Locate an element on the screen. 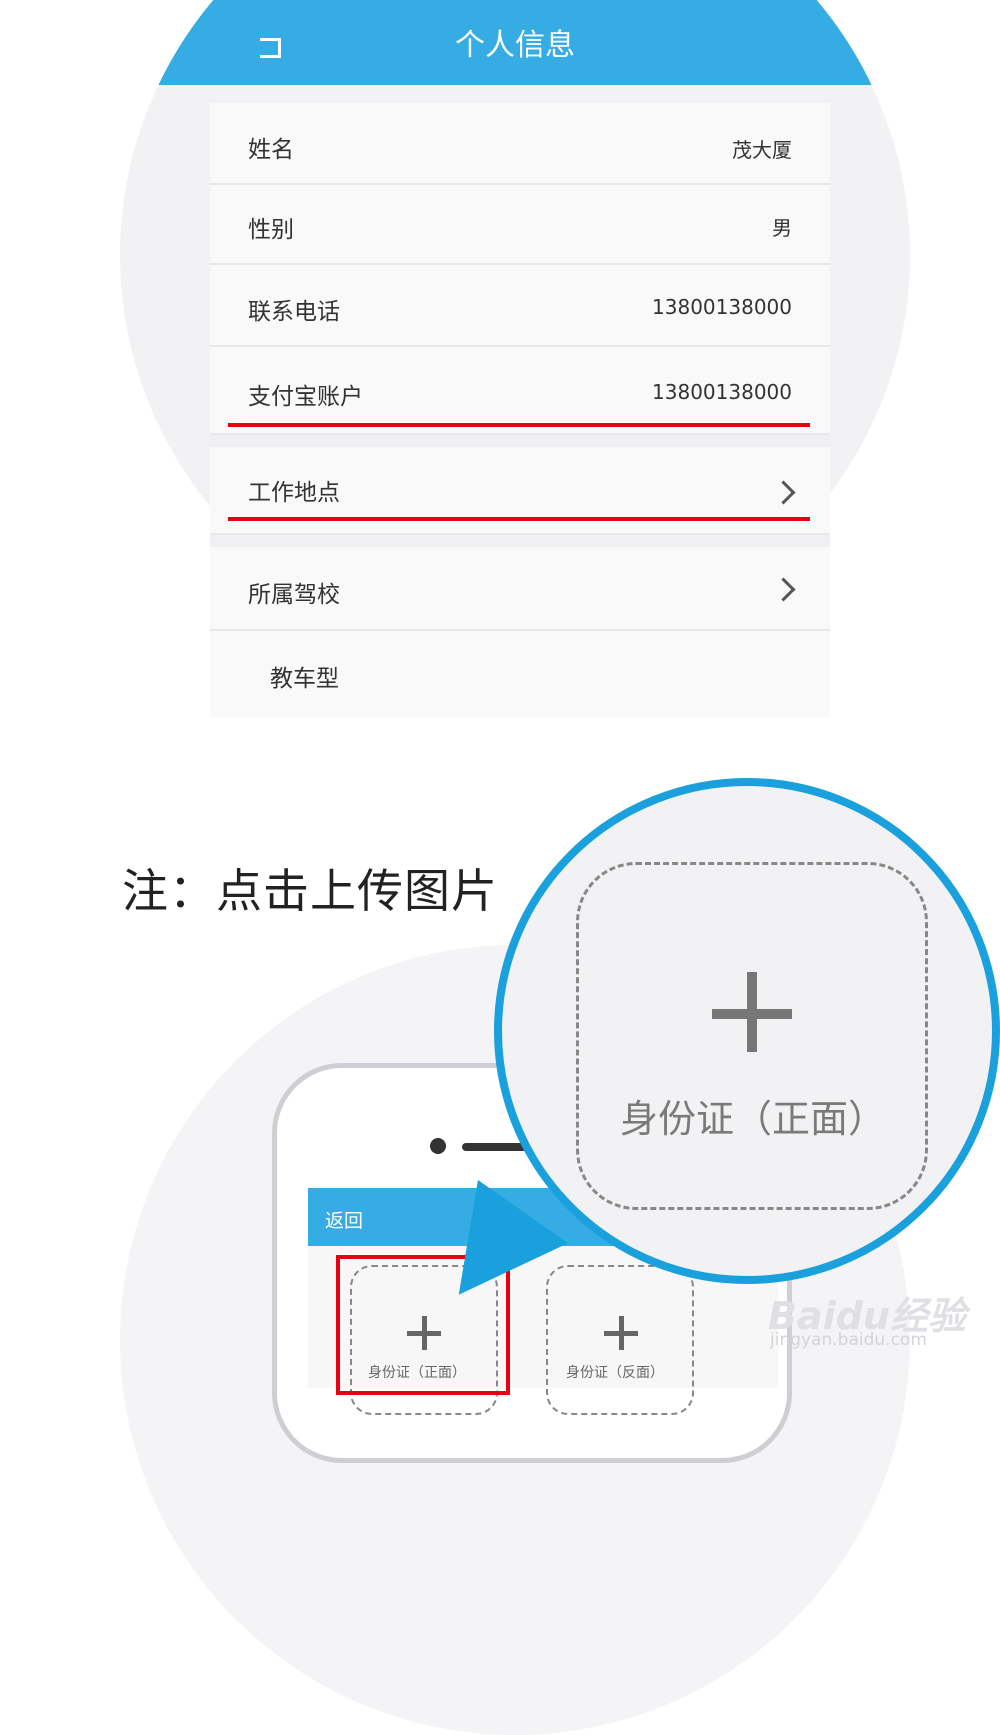 This screenshot has width=1000, height=1735. row-name: 姓名 茂大厦 is located at coordinates (520, 144).